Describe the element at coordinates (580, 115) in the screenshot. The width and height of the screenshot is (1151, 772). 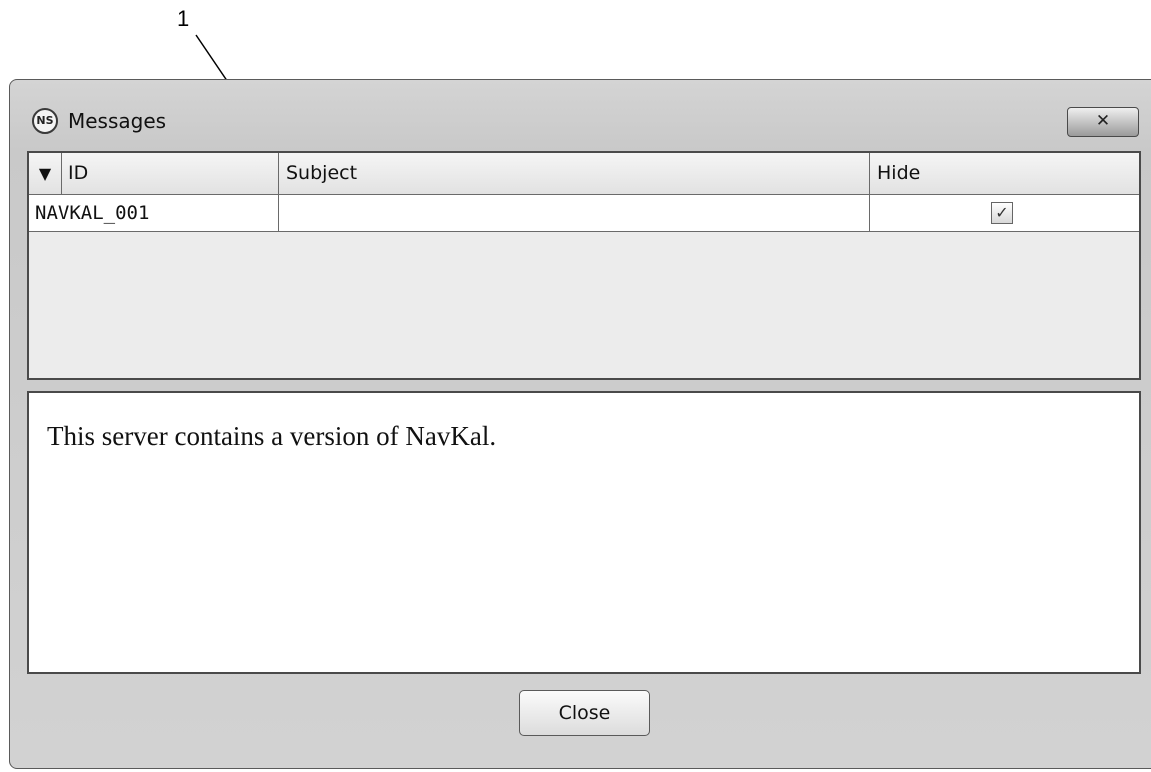
I see `title-bar: NS Messages ✕` at that location.